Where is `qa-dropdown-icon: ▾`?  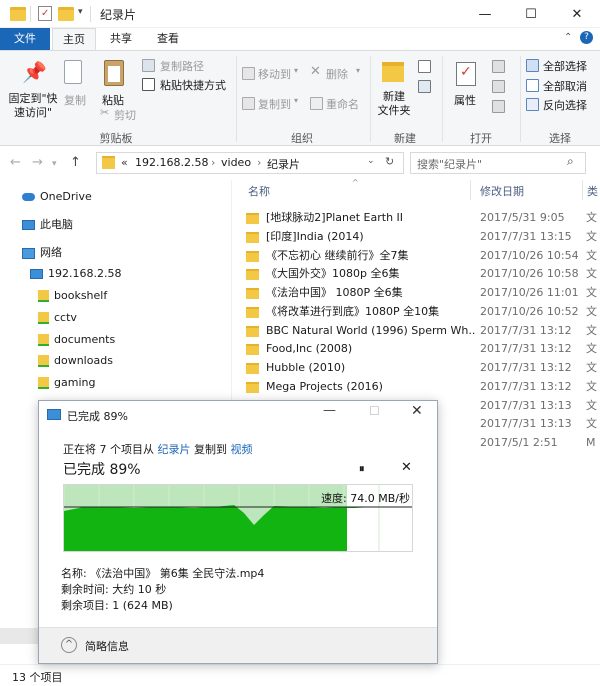 qa-dropdown-icon: ▾ is located at coordinates (80, 12).